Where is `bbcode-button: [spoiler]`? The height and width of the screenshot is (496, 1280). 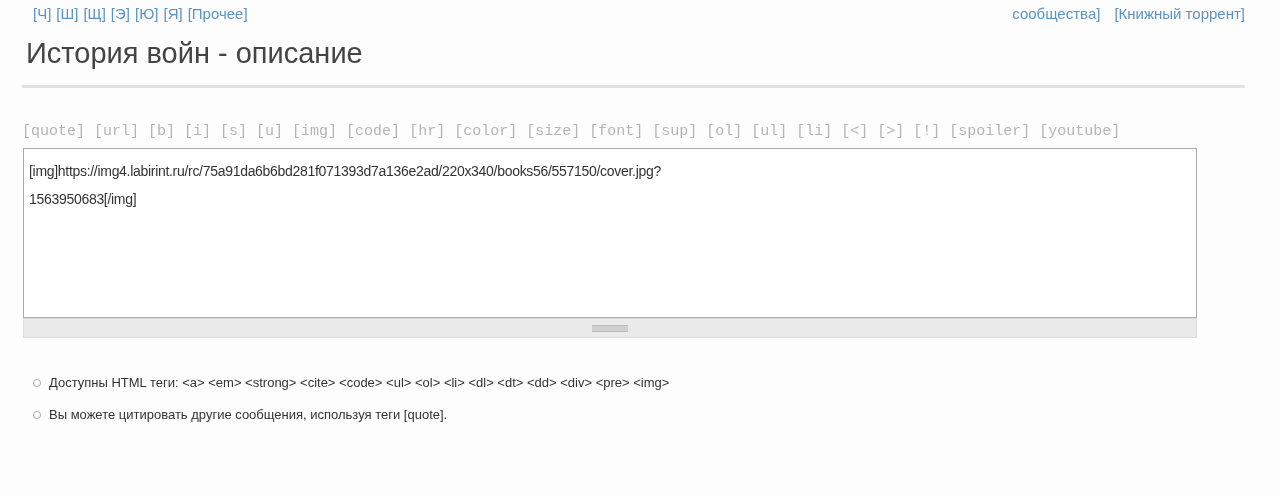 bbcode-button: [spoiler] is located at coordinates (990, 131).